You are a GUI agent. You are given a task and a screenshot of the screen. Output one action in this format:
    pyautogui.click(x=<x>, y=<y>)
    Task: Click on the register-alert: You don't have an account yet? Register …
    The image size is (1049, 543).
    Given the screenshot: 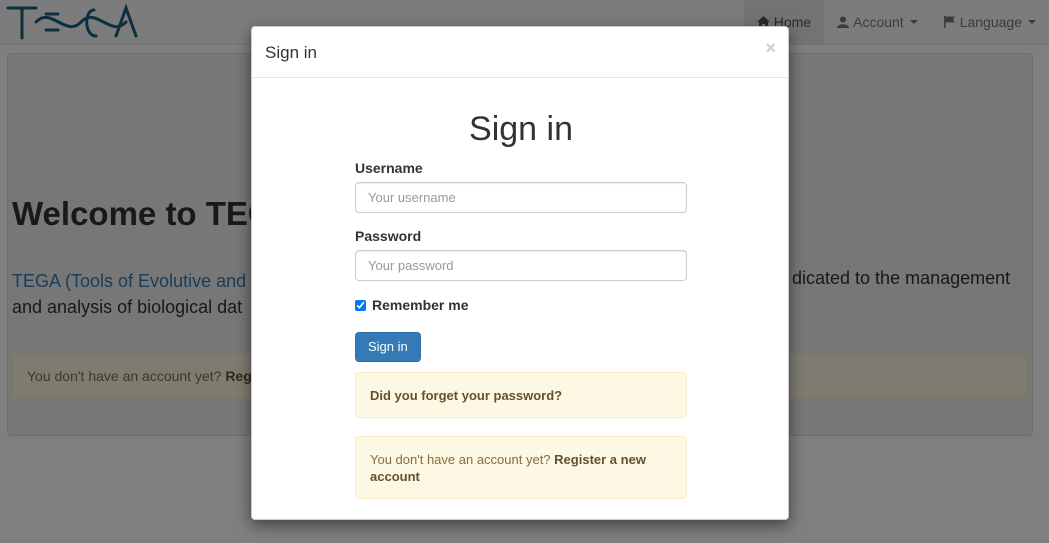 What is the action you would take?
    pyautogui.click(x=521, y=467)
    